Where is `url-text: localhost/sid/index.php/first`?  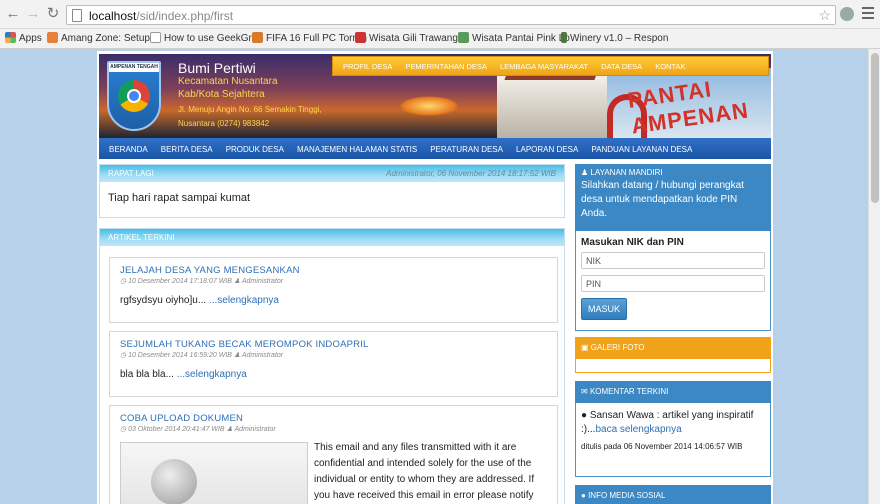 url-text: localhost/sid/index.php/first is located at coordinates (161, 16).